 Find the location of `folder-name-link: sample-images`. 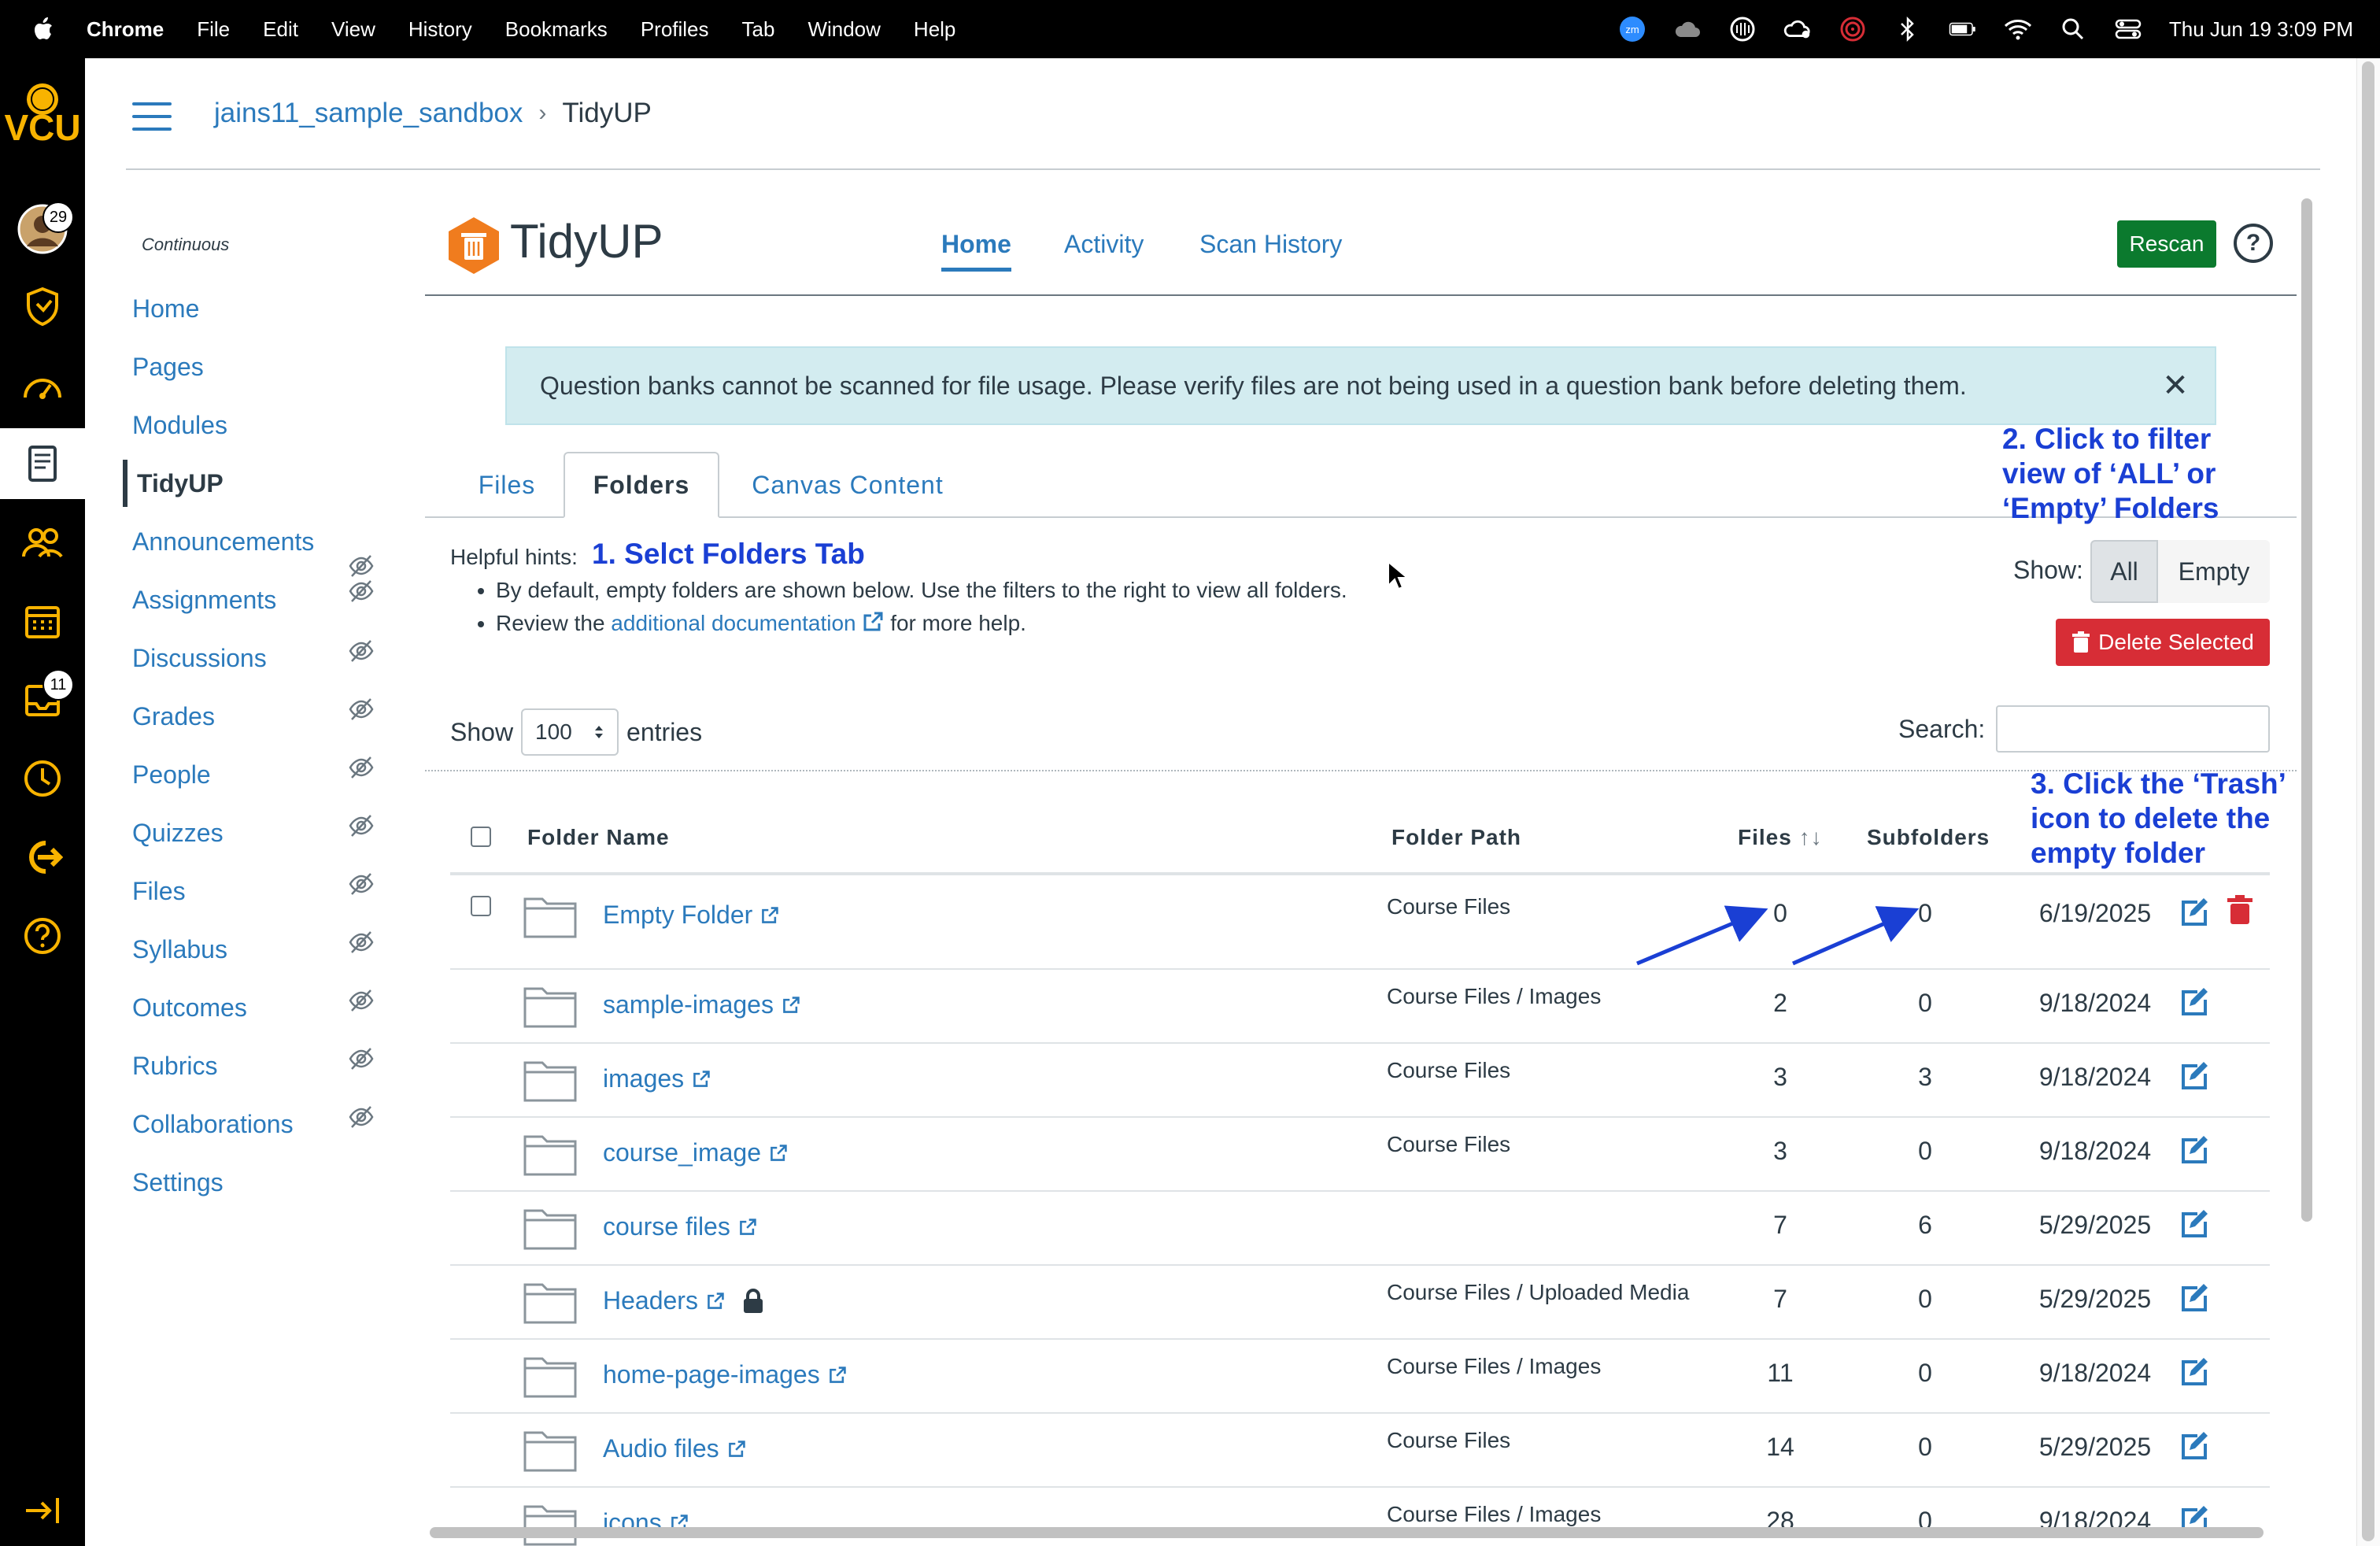

folder-name-link: sample-images is located at coordinates (701, 1004).